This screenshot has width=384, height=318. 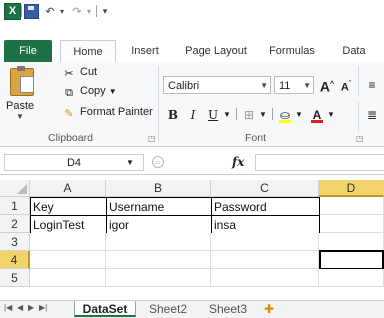 What do you see at coordinates (15, 224) in the screenshot?
I see `row-header-2: 2` at bounding box center [15, 224].